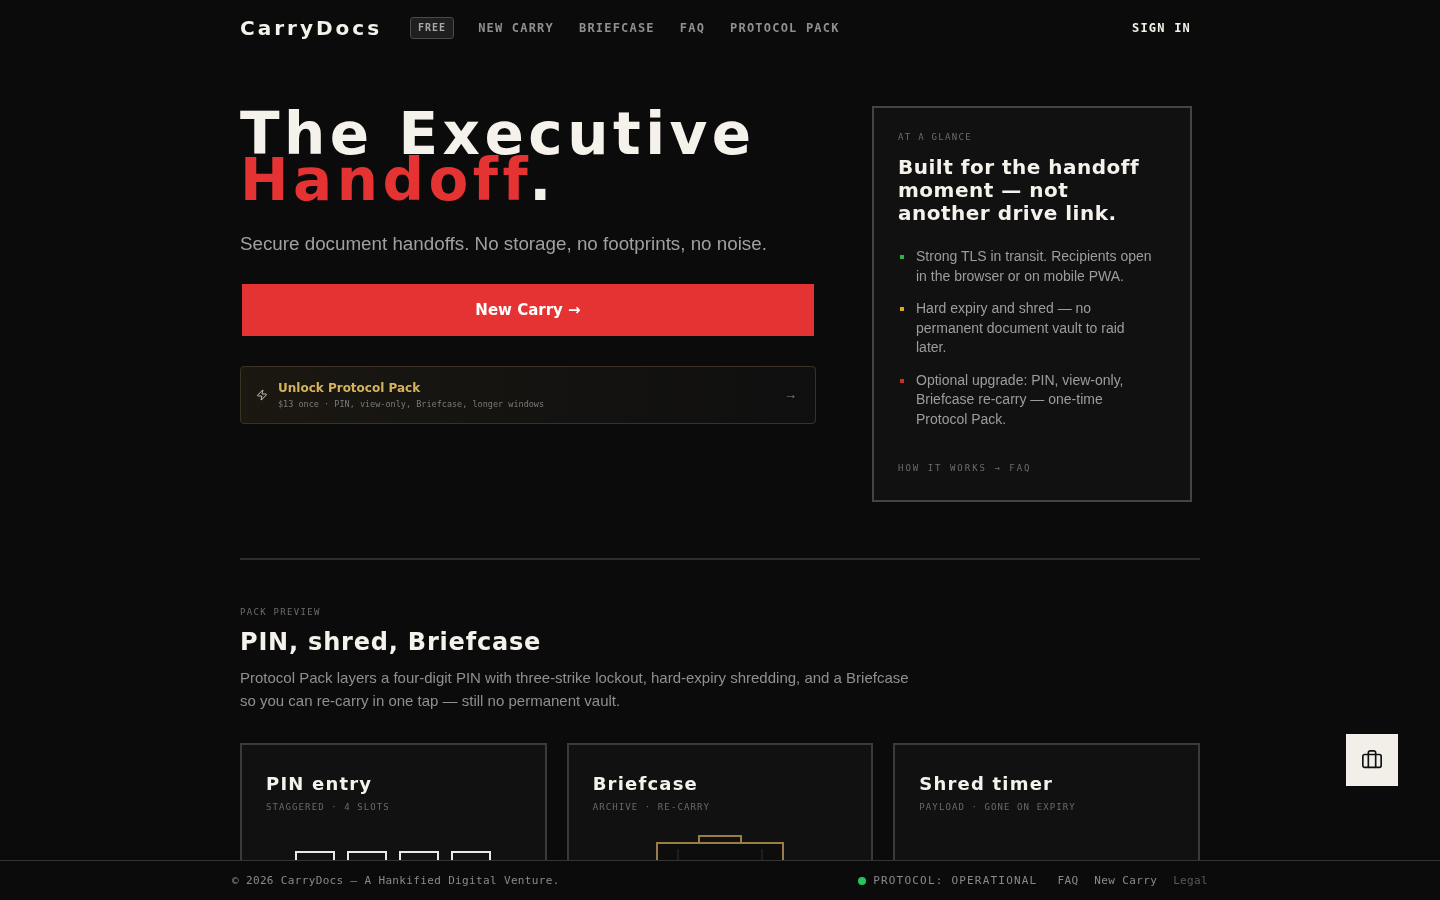  Describe the element at coordinates (516, 28) in the screenshot. I see `nav-link: NEW CARRY` at that location.